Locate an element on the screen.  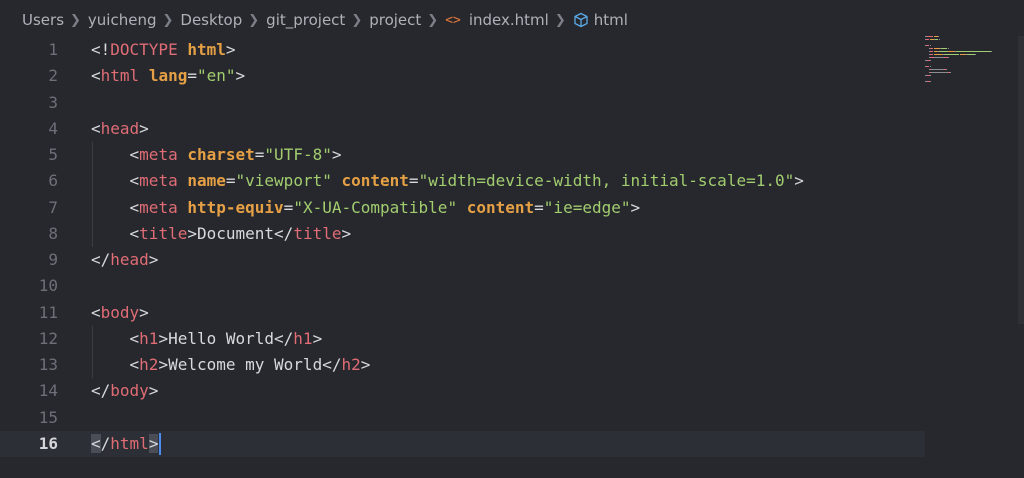
code-line: 11 <body> is located at coordinates (462, 313).